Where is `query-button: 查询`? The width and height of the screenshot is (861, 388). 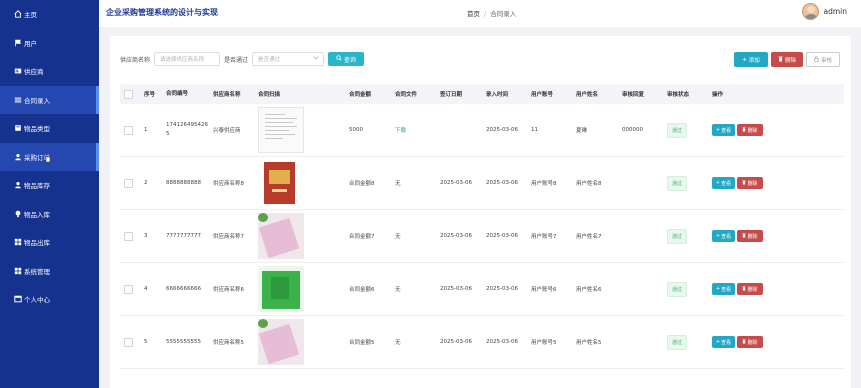
query-button: 查询 is located at coordinates (346, 59).